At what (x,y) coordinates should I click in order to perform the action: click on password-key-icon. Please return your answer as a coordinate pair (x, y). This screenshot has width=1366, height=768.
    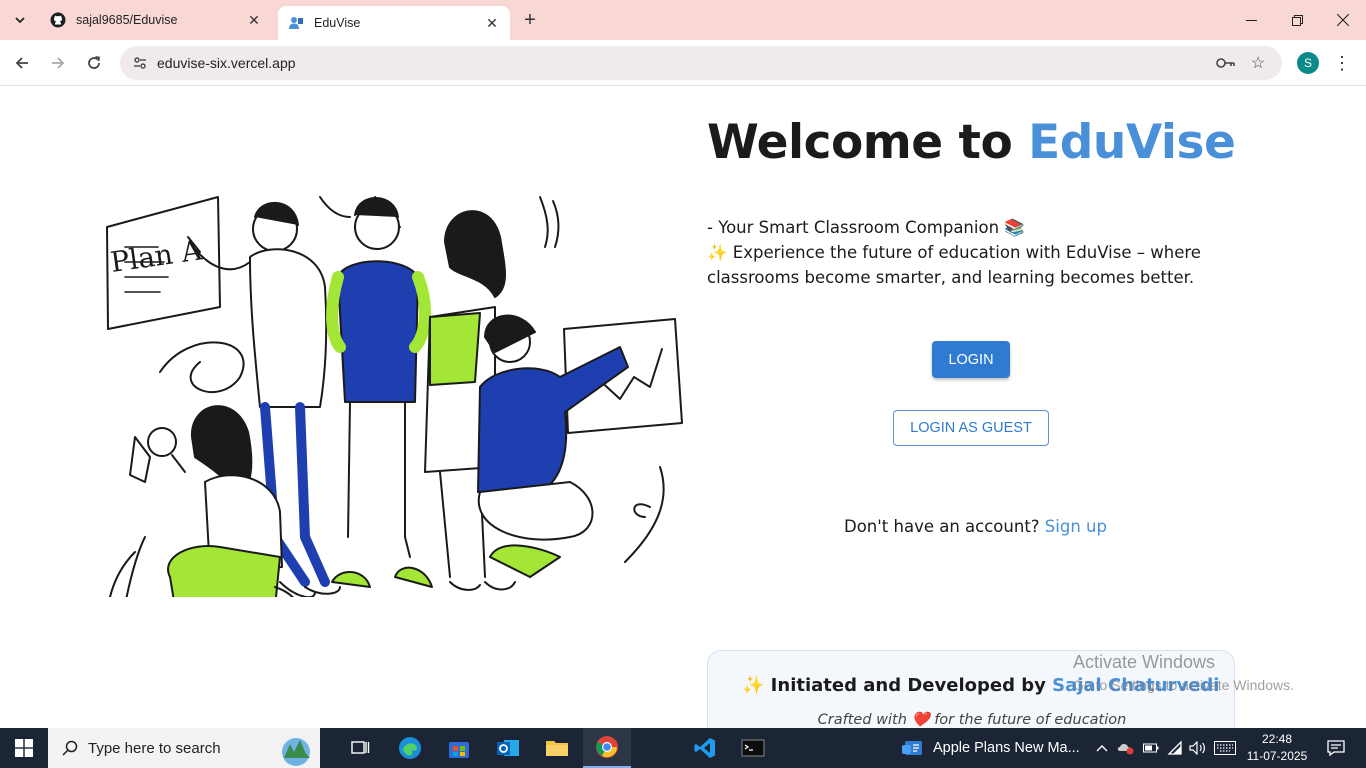
    Looking at the image, I should click on (1226, 63).